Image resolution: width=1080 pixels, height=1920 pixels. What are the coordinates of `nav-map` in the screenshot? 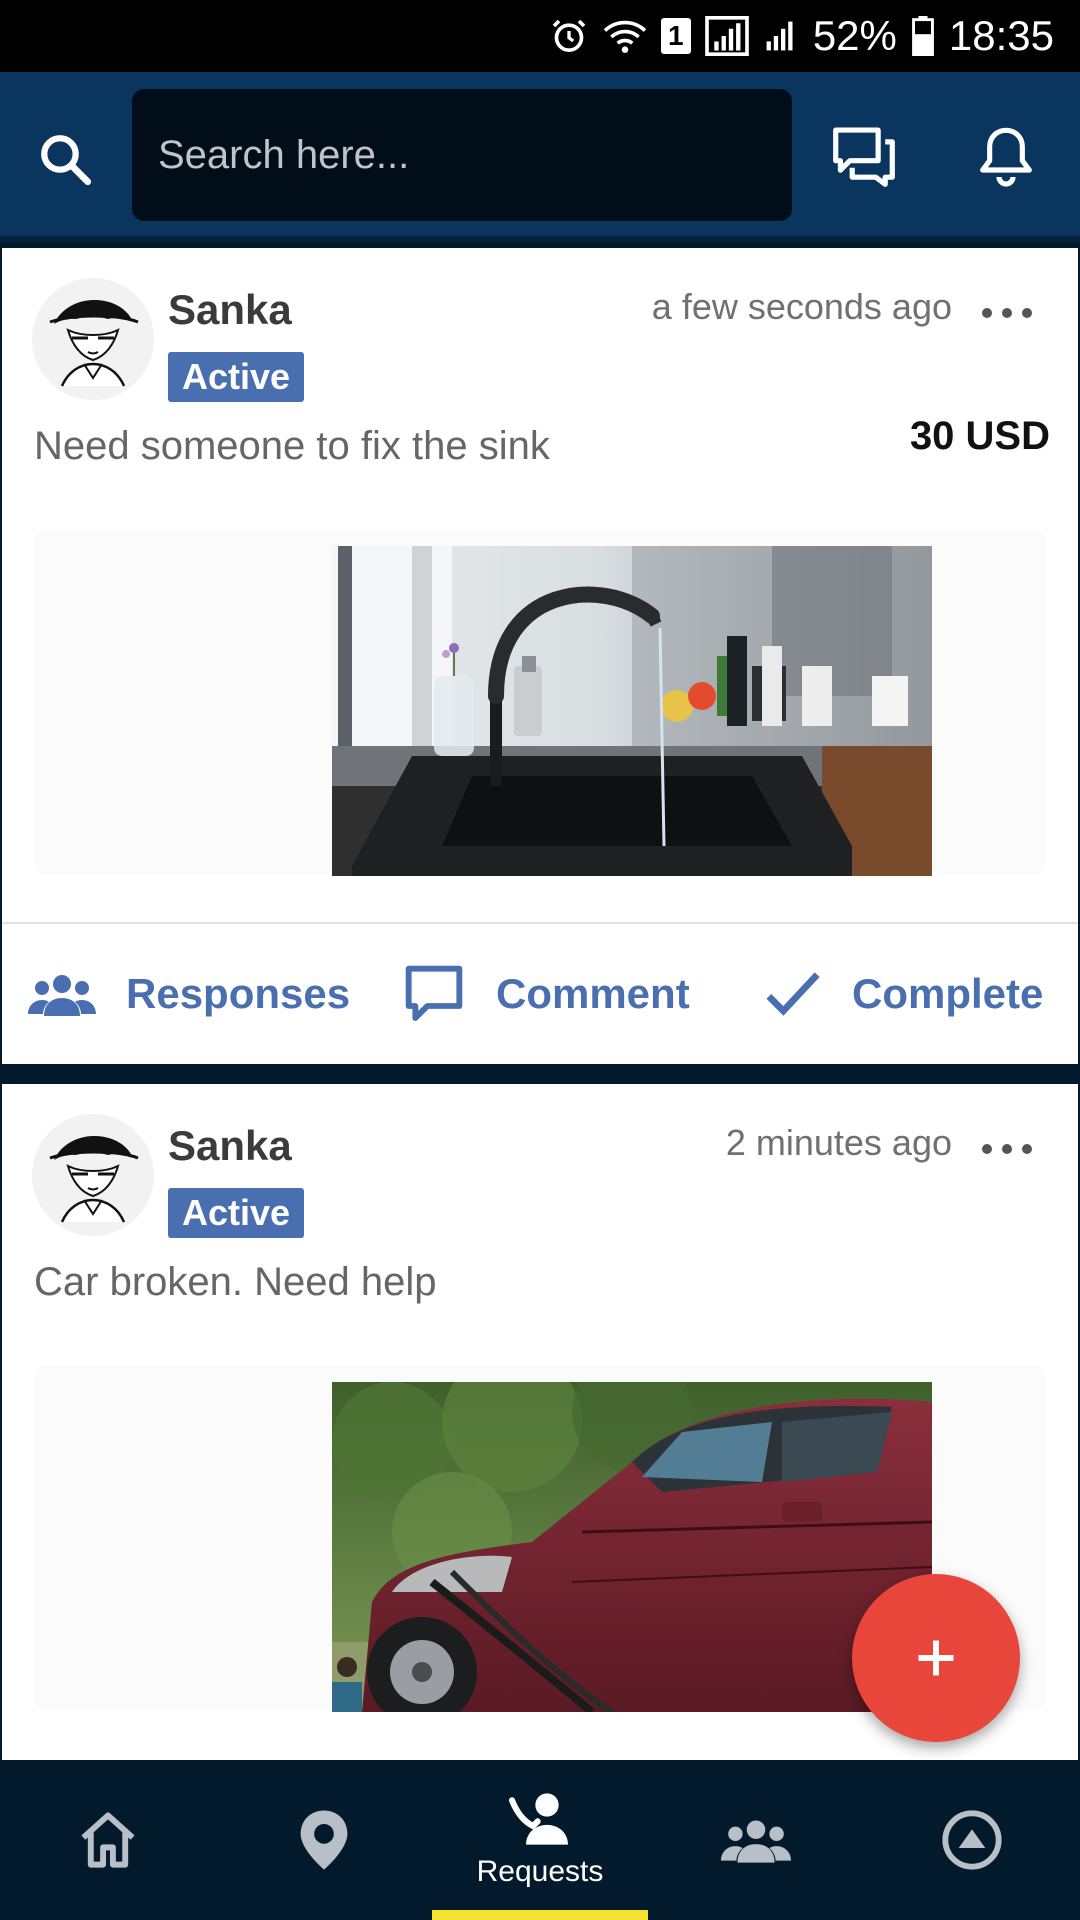 It's located at (324, 1840).